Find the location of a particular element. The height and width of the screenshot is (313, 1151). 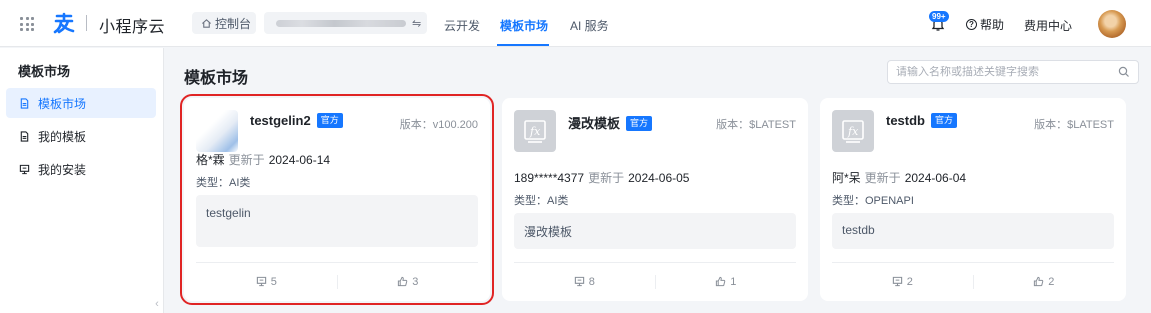

search-input is located at coordinates (1007, 72).